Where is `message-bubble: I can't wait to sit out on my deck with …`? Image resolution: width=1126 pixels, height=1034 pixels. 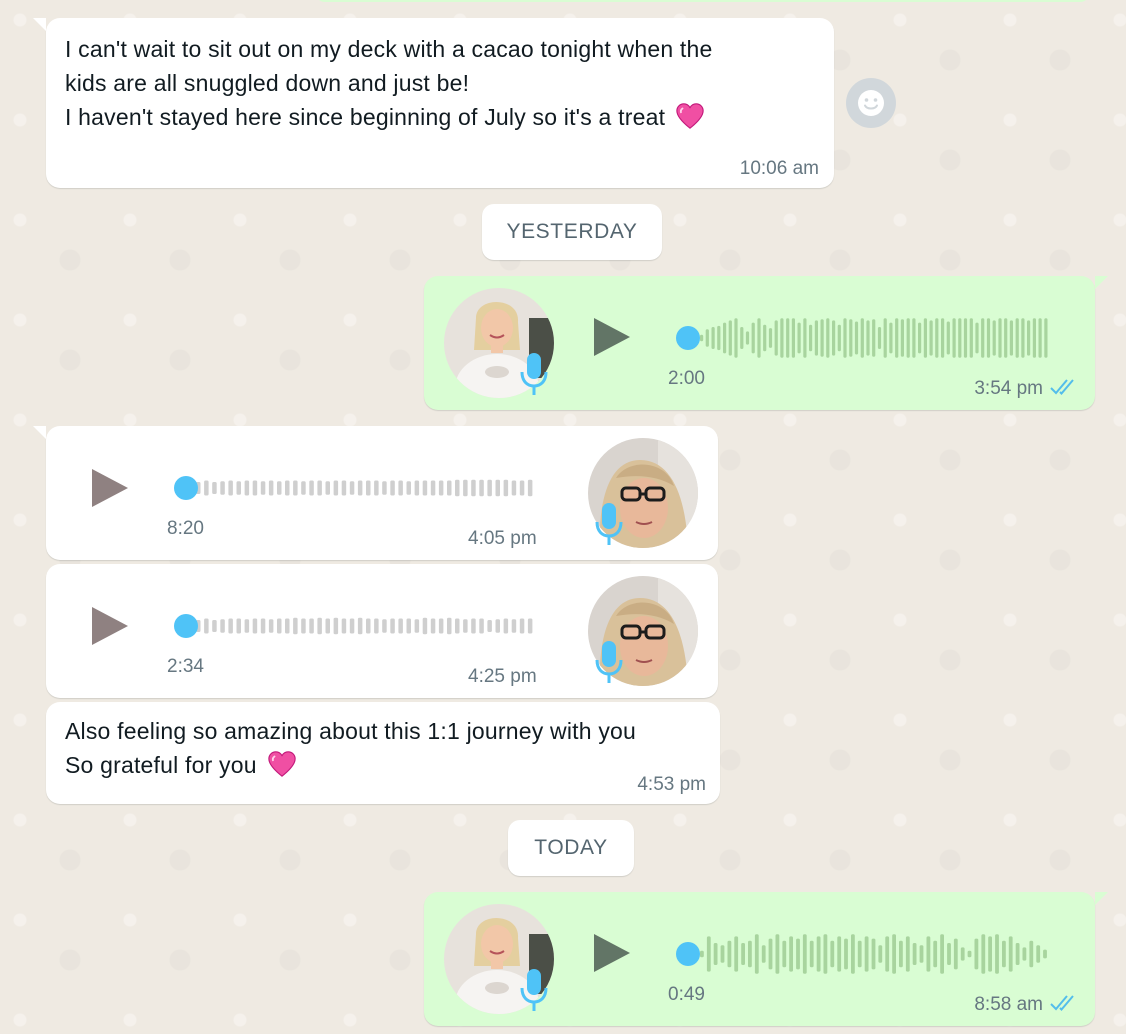
message-bubble: I can't wait to sit out on my deck with … is located at coordinates (433, 103).